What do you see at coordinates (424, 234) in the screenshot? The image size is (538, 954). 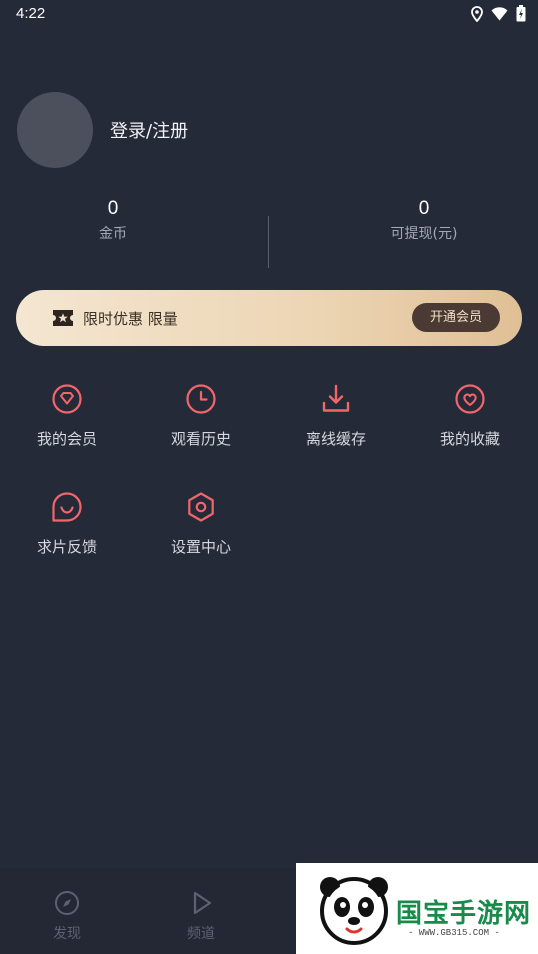 I see `withdrawable-label: 可提现(元)` at bounding box center [424, 234].